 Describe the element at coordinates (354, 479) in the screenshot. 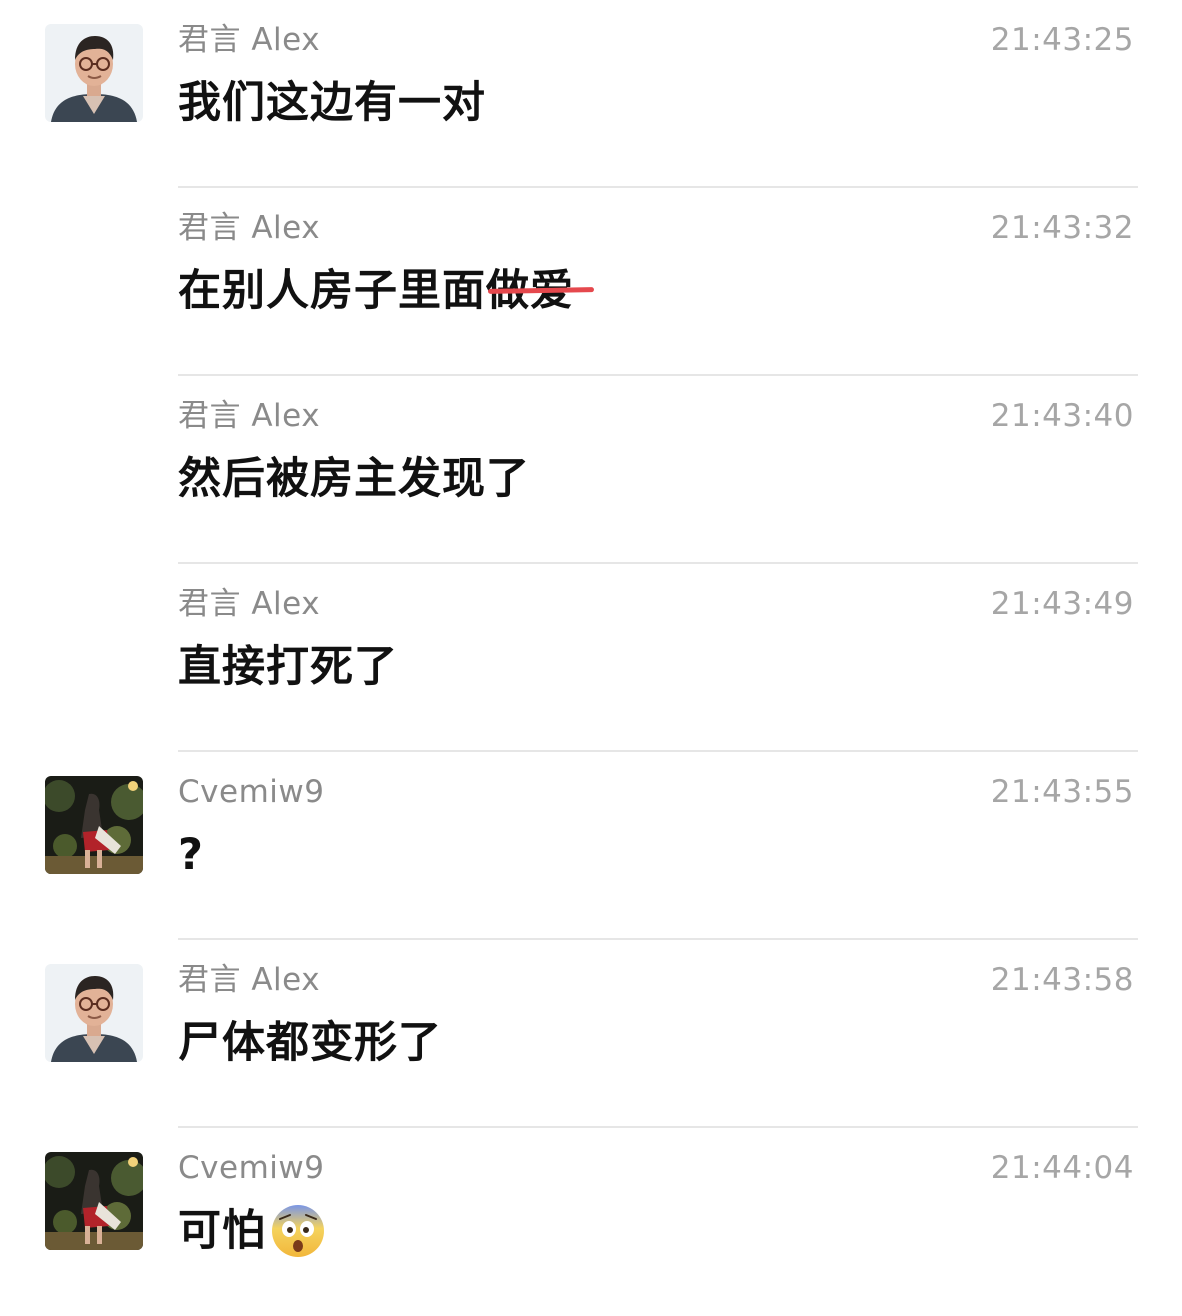

I see `message-text: 然后被房主发现了` at that location.